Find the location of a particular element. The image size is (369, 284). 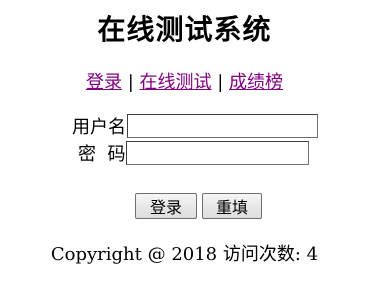

nav-link-scores: 成绩榜 is located at coordinates (256, 82).